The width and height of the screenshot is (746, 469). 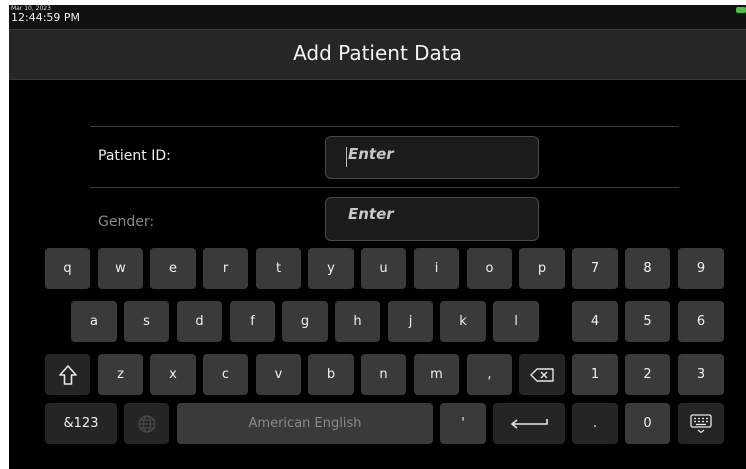 What do you see at coordinates (173, 374) in the screenshot?
I see `key-x: x` at bounding box center [173, 374].